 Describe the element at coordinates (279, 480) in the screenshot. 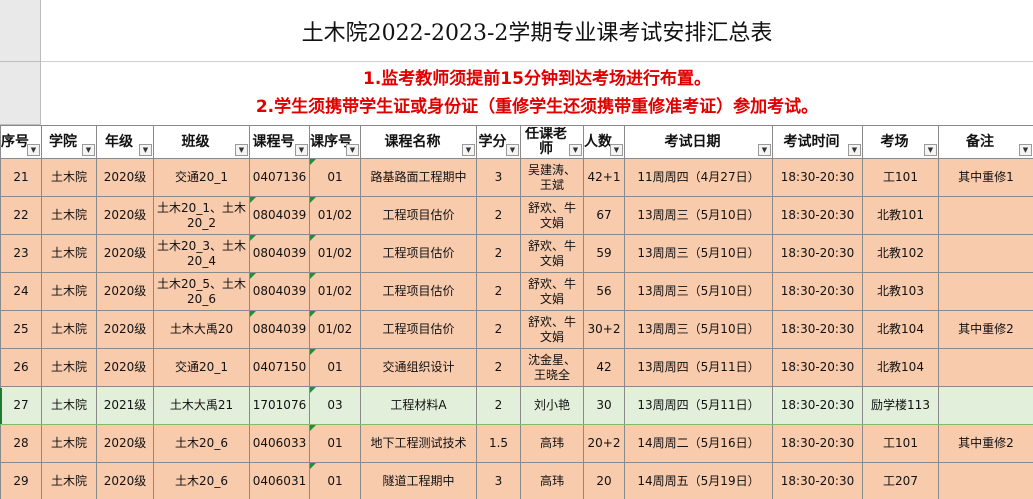

I see `cell-course-no: 0406031` at that location.